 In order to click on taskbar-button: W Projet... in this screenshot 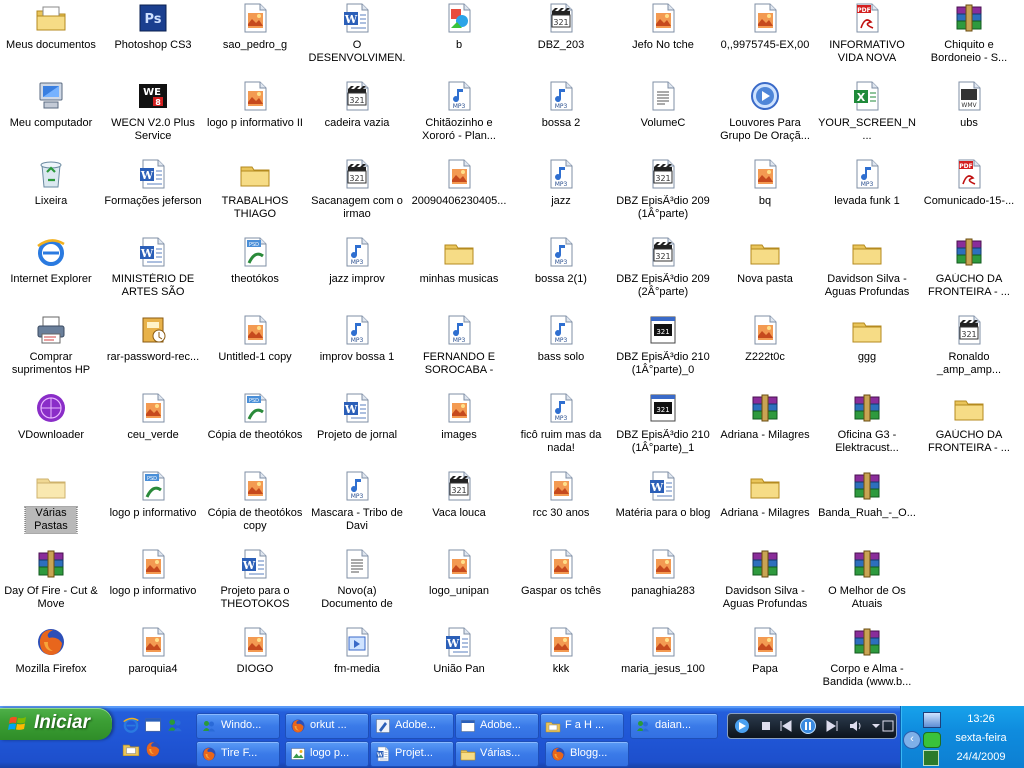, I will do `click(412, 754)`.